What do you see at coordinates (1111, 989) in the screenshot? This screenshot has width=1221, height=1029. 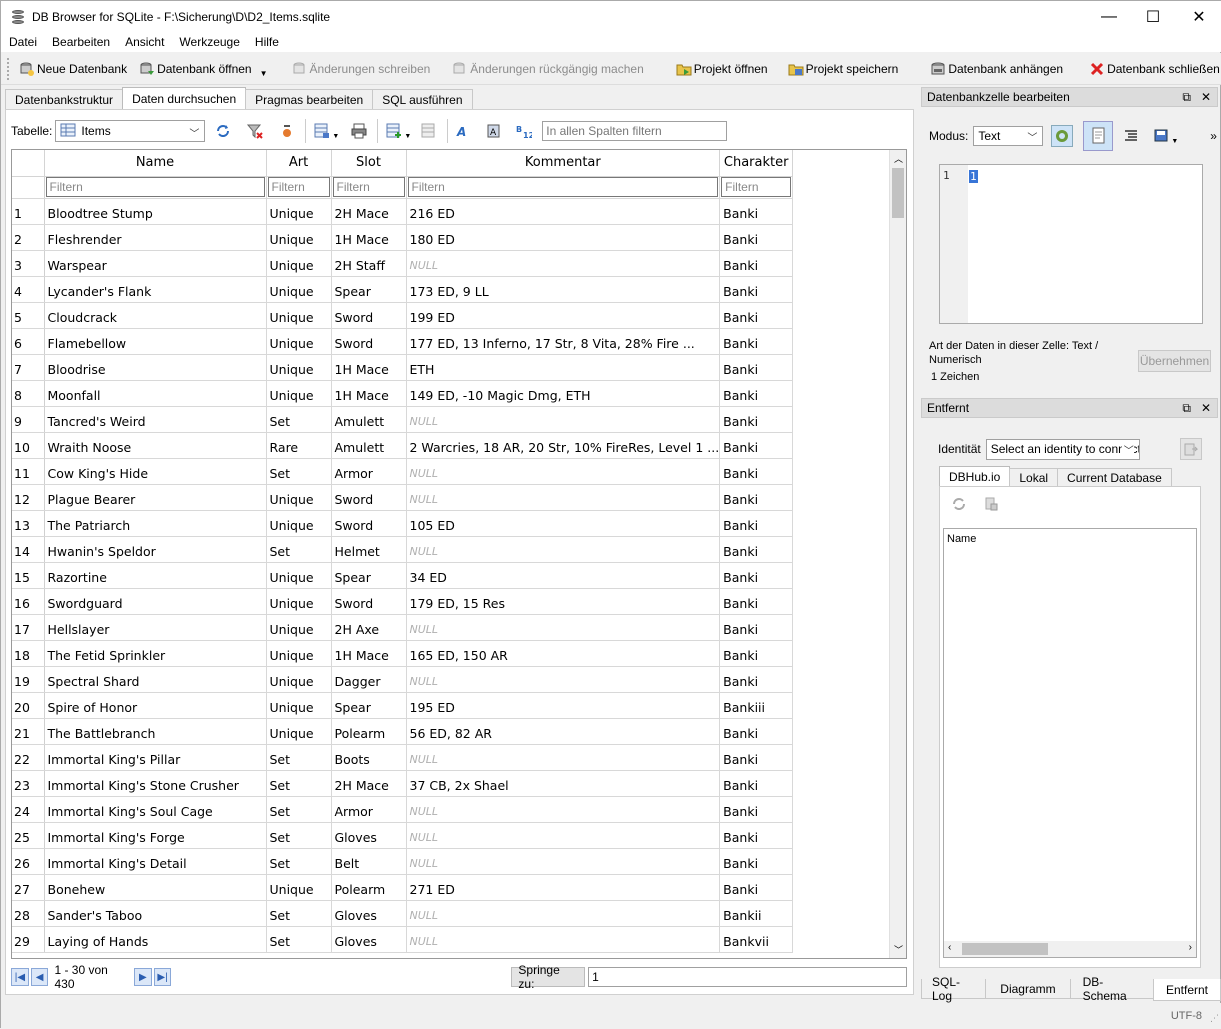 I see `tab-db-schema: DB-Schema` at bounding box center [1111, 989].